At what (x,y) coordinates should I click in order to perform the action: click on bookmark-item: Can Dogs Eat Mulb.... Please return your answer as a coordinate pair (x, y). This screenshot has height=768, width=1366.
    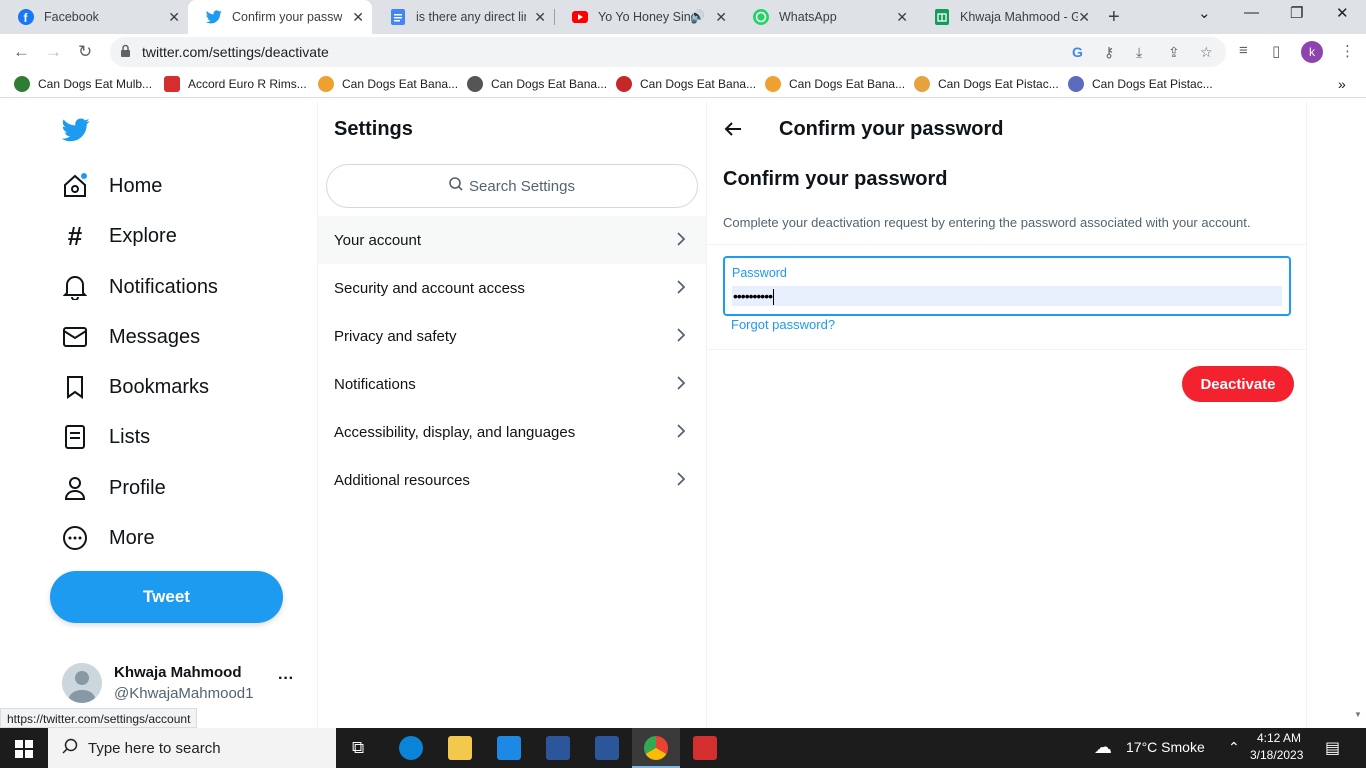
    Looking at the image, I should click on (83, 84).